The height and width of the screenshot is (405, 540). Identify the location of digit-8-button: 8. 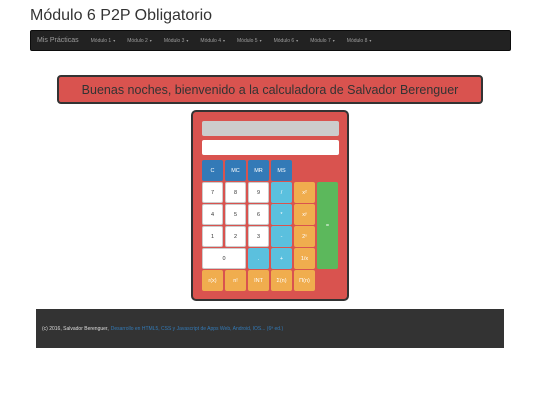
(235, 192).